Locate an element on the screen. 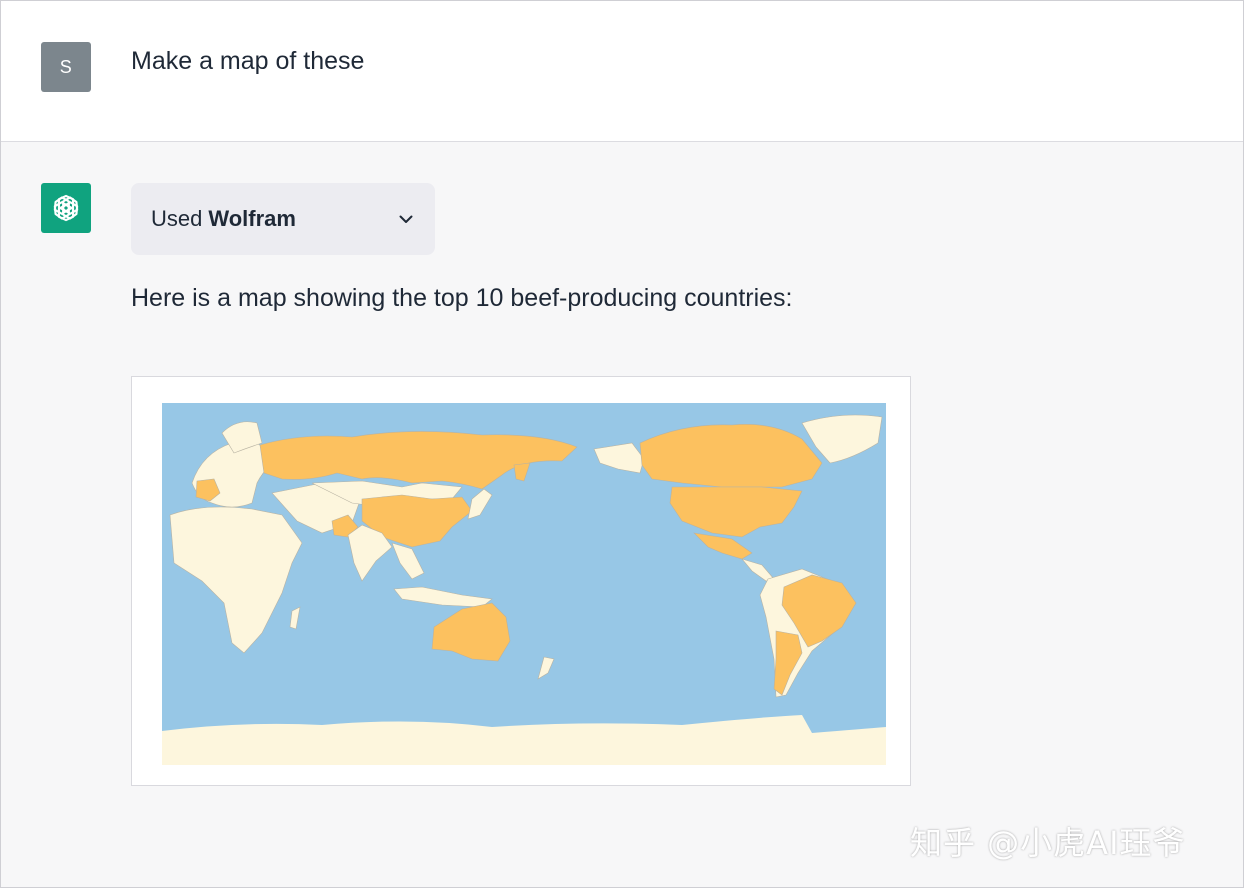 The width and height of the screenshot is (1244, 888). chevron-down-icon is located at coordinates (406, 219).